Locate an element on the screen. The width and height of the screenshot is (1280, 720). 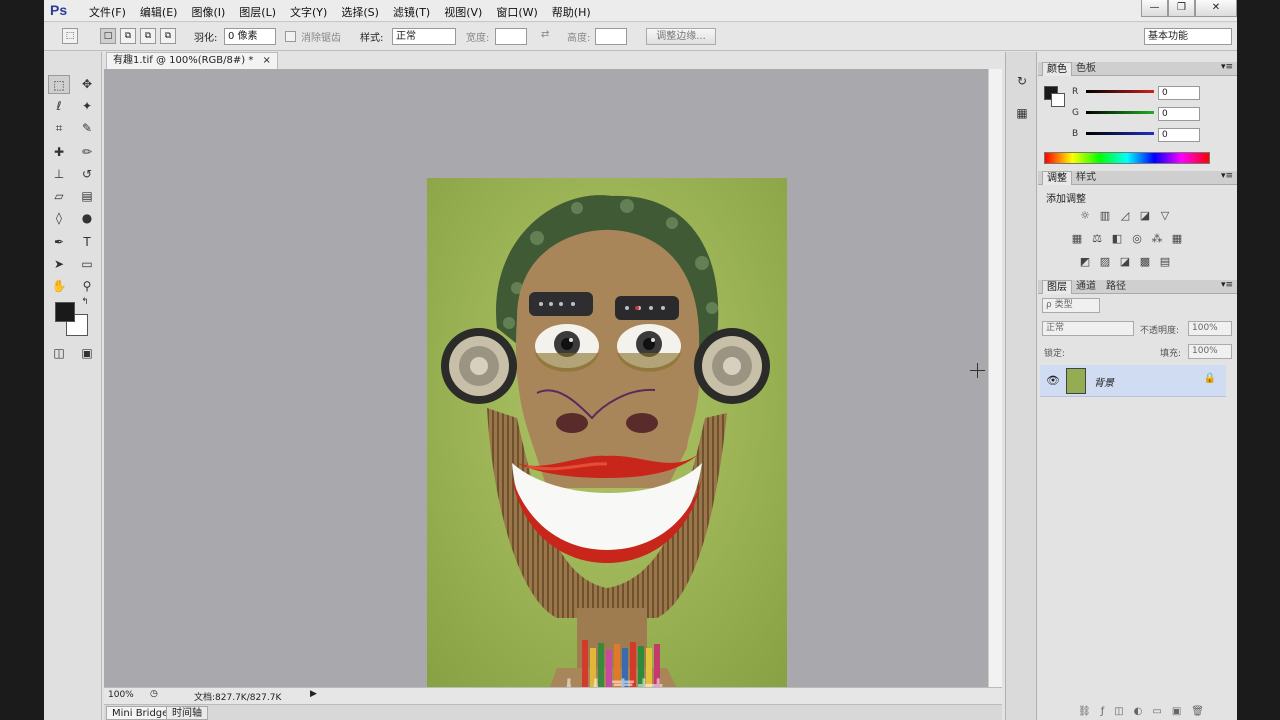
feather-input: 0 像素 is located at coordinates (250, 36).